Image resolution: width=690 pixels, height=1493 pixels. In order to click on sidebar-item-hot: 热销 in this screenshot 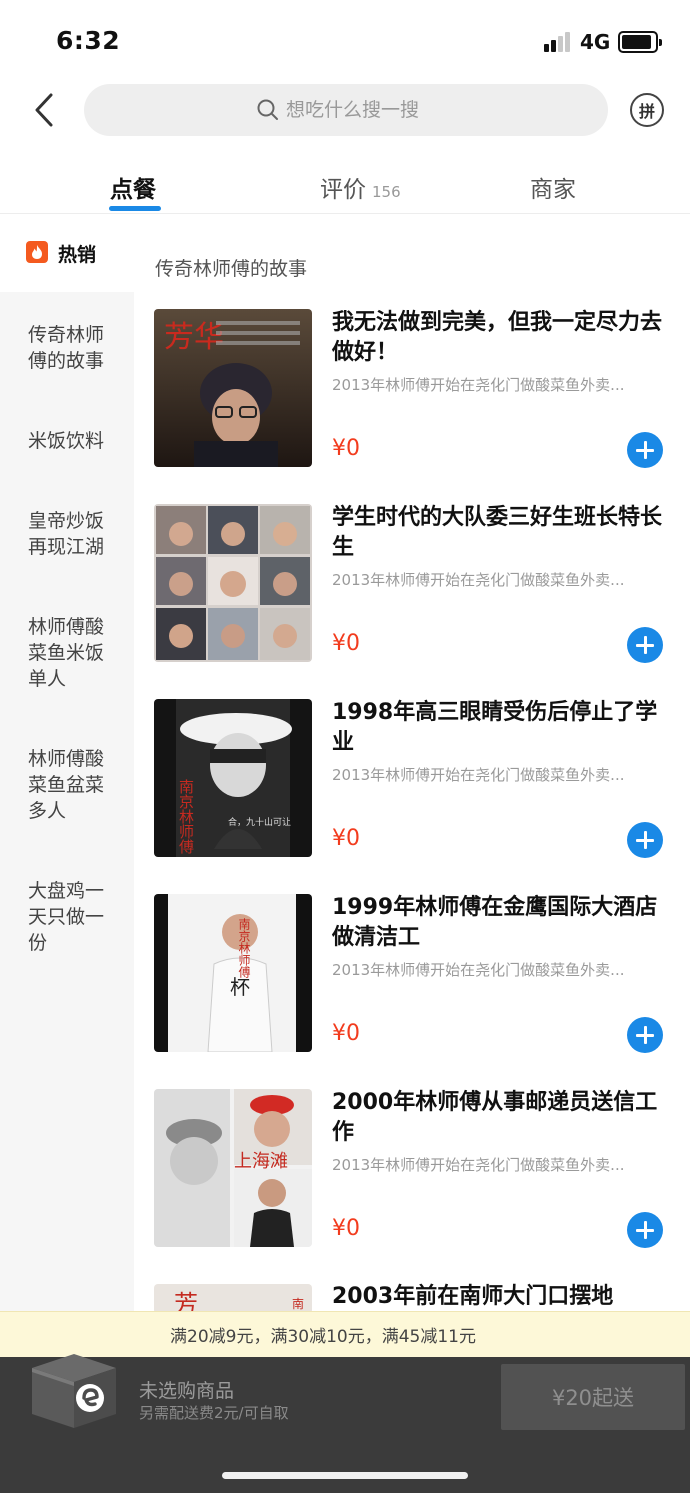, I will do `click(67, 253)`.